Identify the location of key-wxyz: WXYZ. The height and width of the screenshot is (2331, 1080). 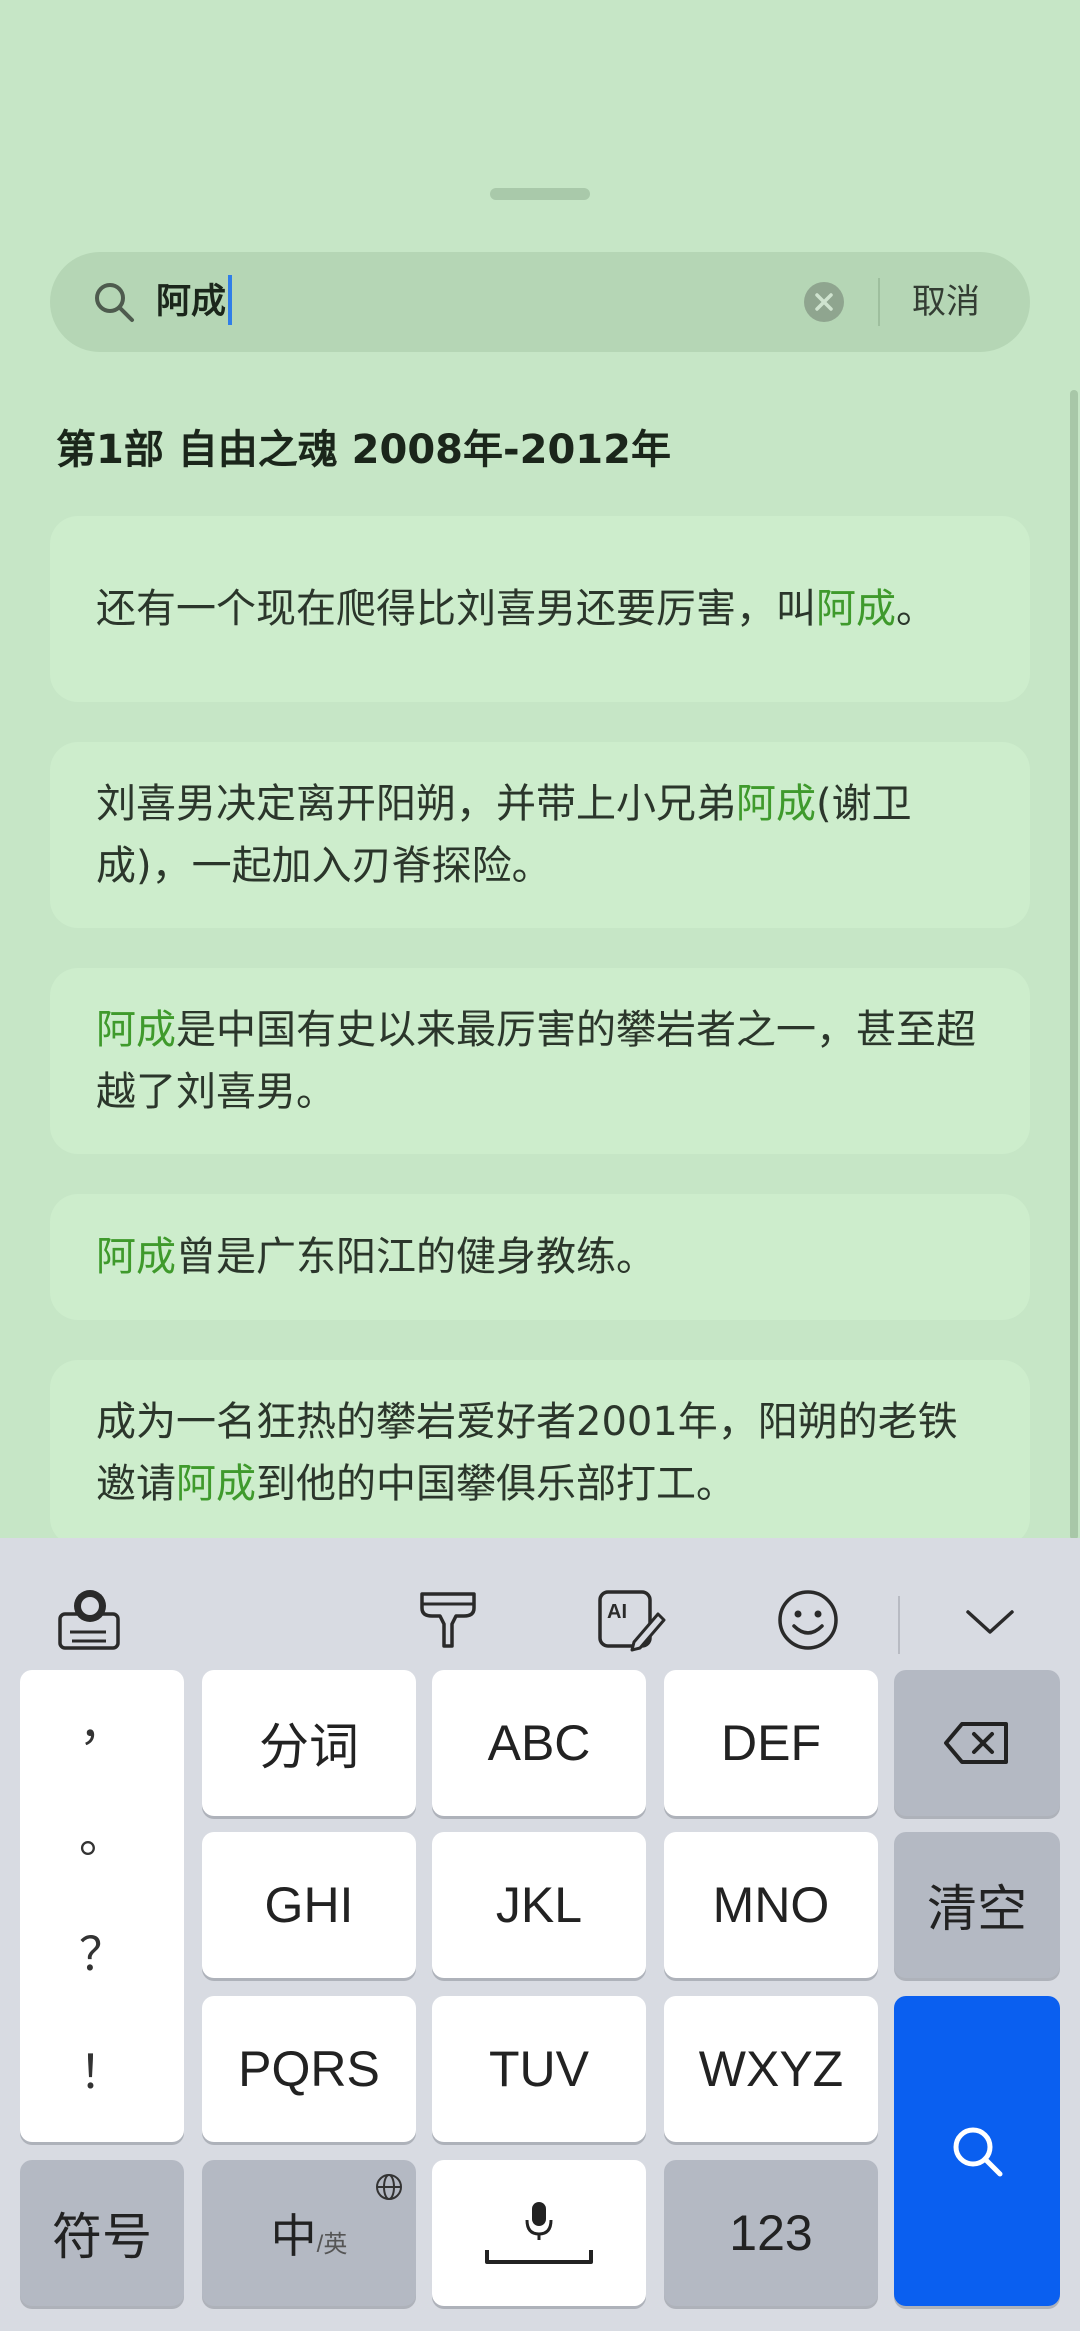
(771, 2069).